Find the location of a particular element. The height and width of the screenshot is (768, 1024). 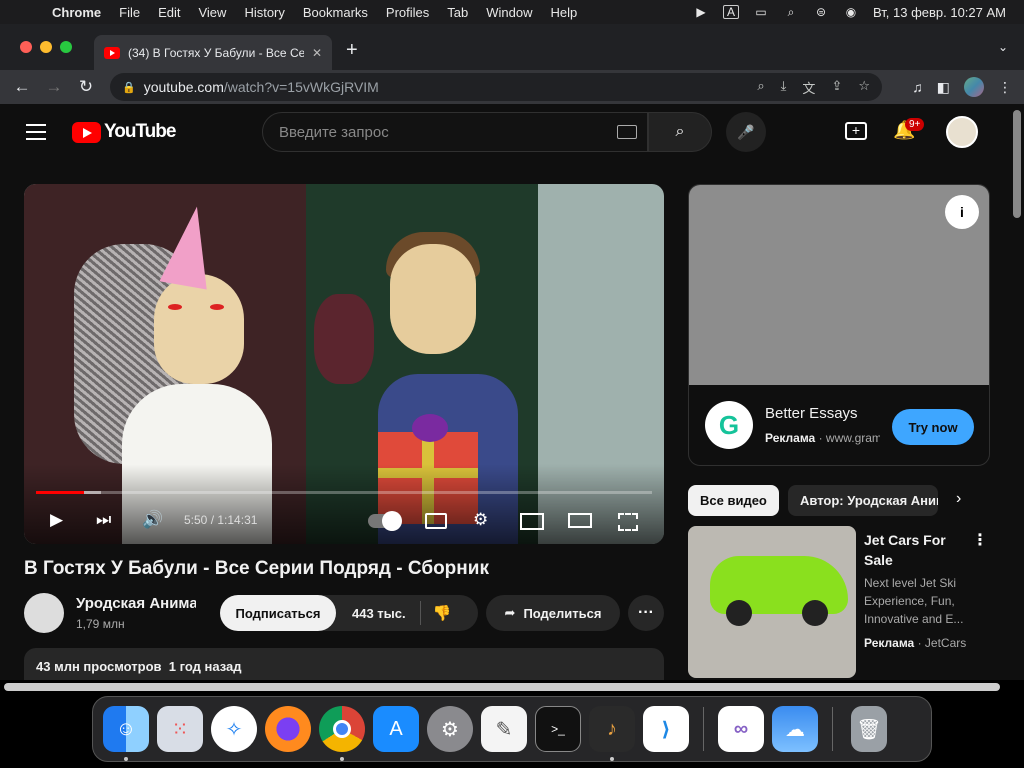

menu-app-name: Chrome is located at coordinates (76, 12).